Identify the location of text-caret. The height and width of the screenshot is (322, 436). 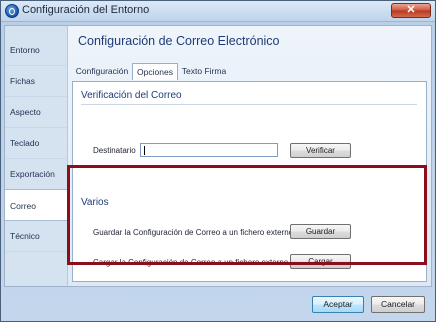
(144, 150).